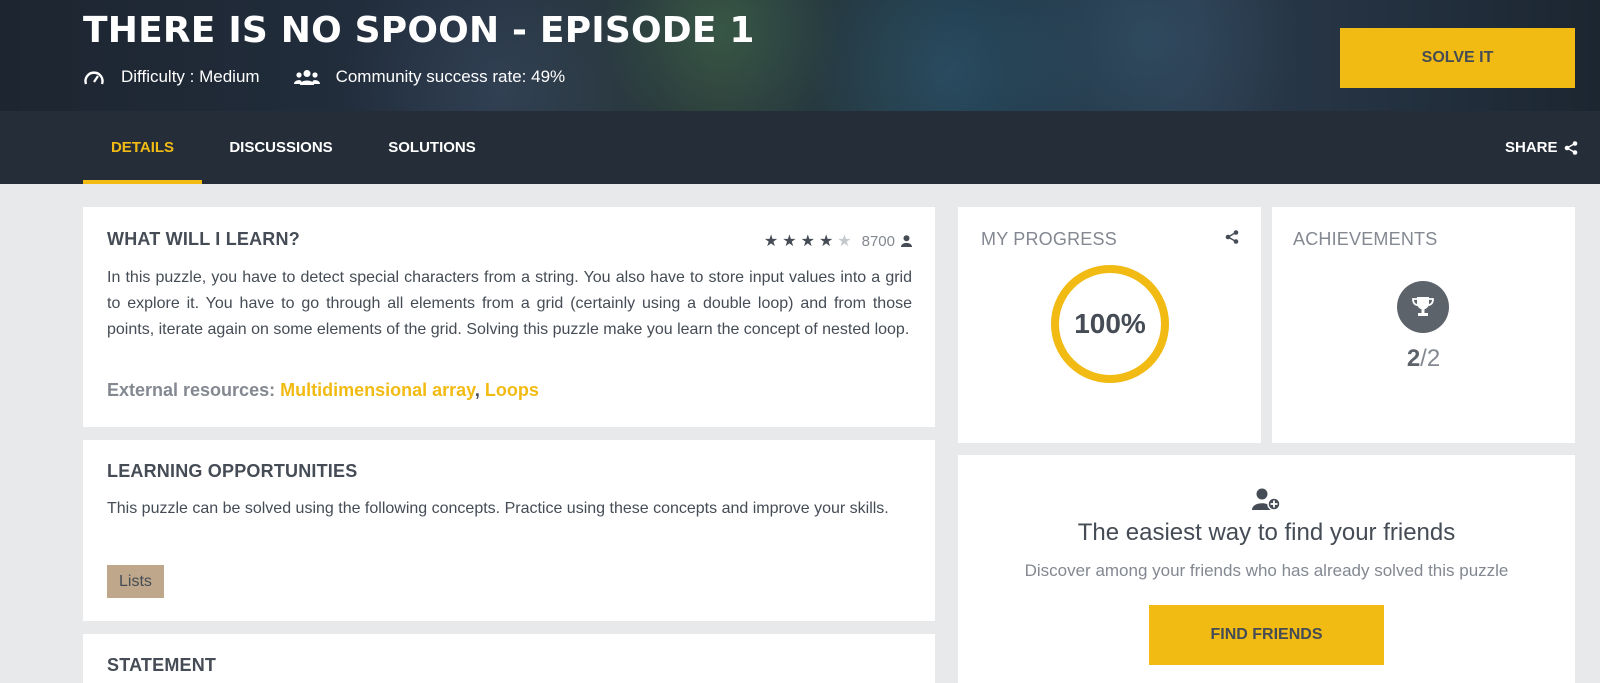 This screenshot has width=1600, height=683. I want to click on success-rate-text: Community success rate: 49%, so click(450, 76).